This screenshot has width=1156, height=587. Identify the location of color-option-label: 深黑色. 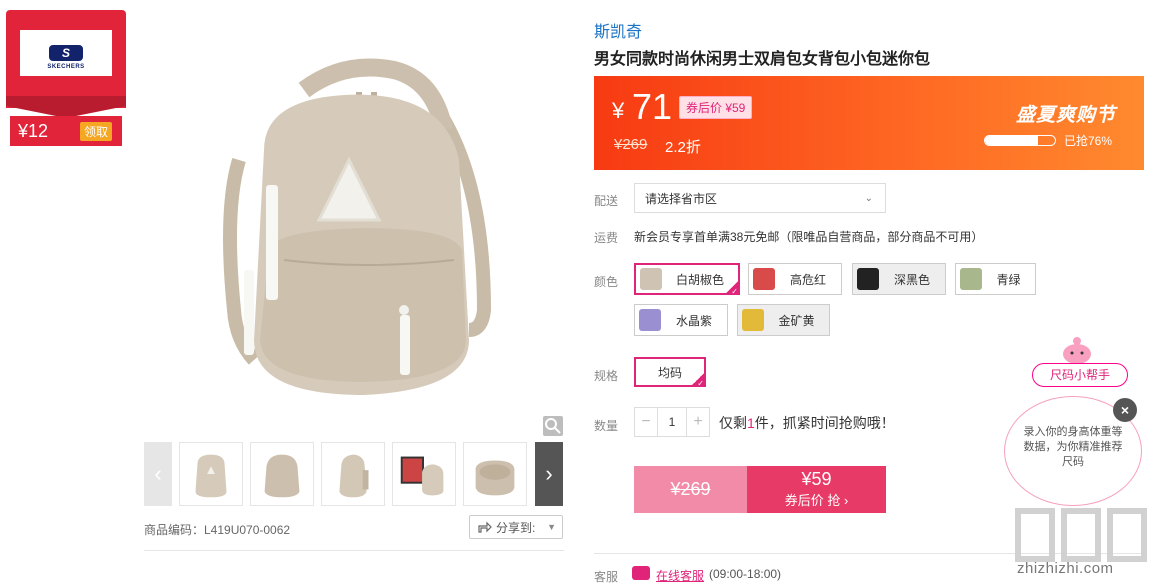
(911, 279).